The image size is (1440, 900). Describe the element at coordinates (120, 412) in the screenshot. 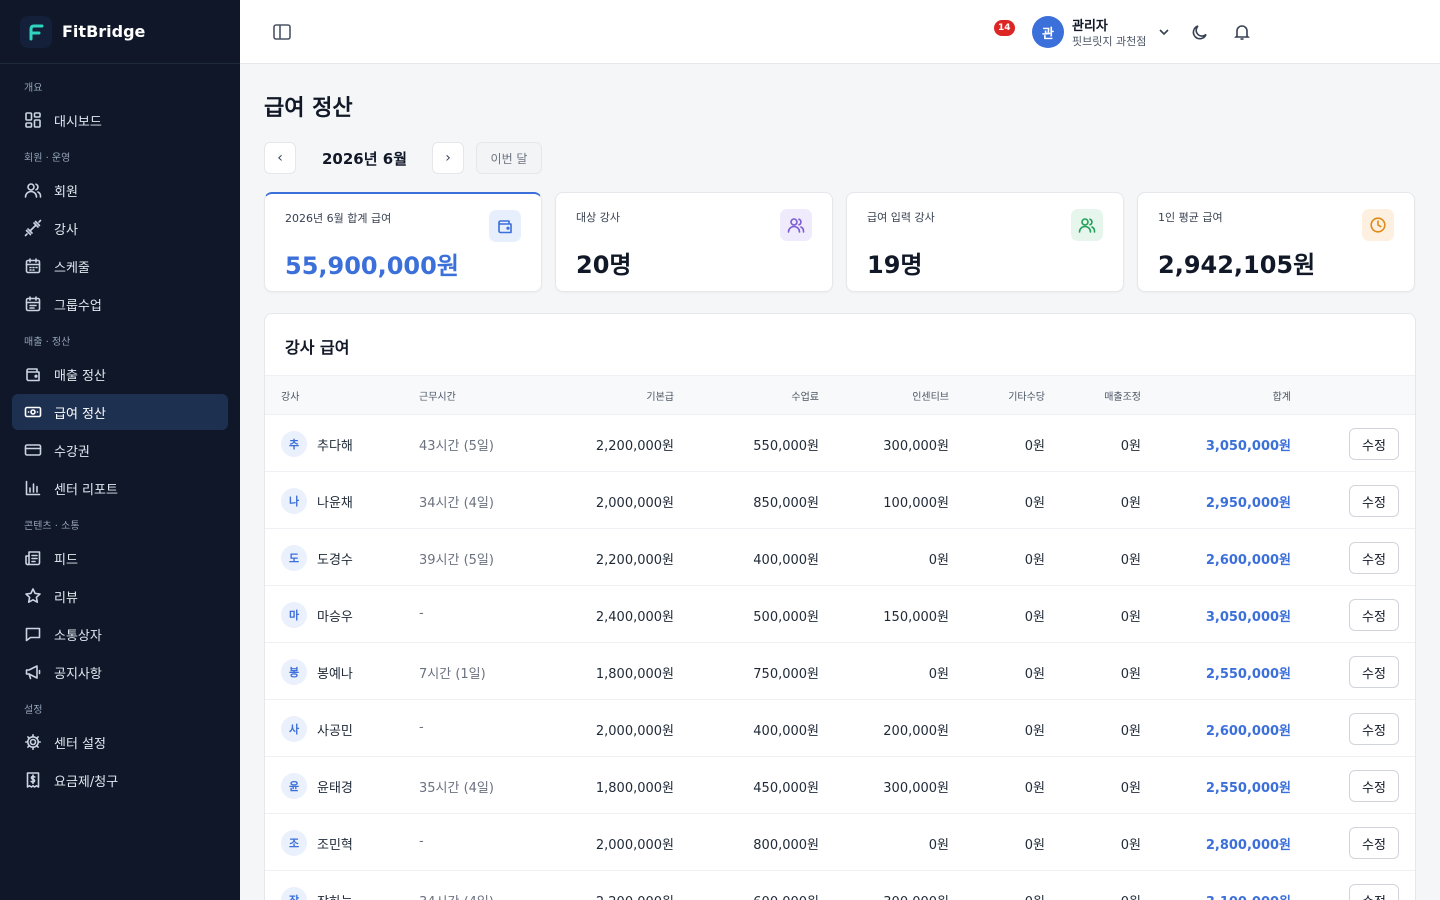

I see `sidebar-item-banknote: 급여 정산` at that location.